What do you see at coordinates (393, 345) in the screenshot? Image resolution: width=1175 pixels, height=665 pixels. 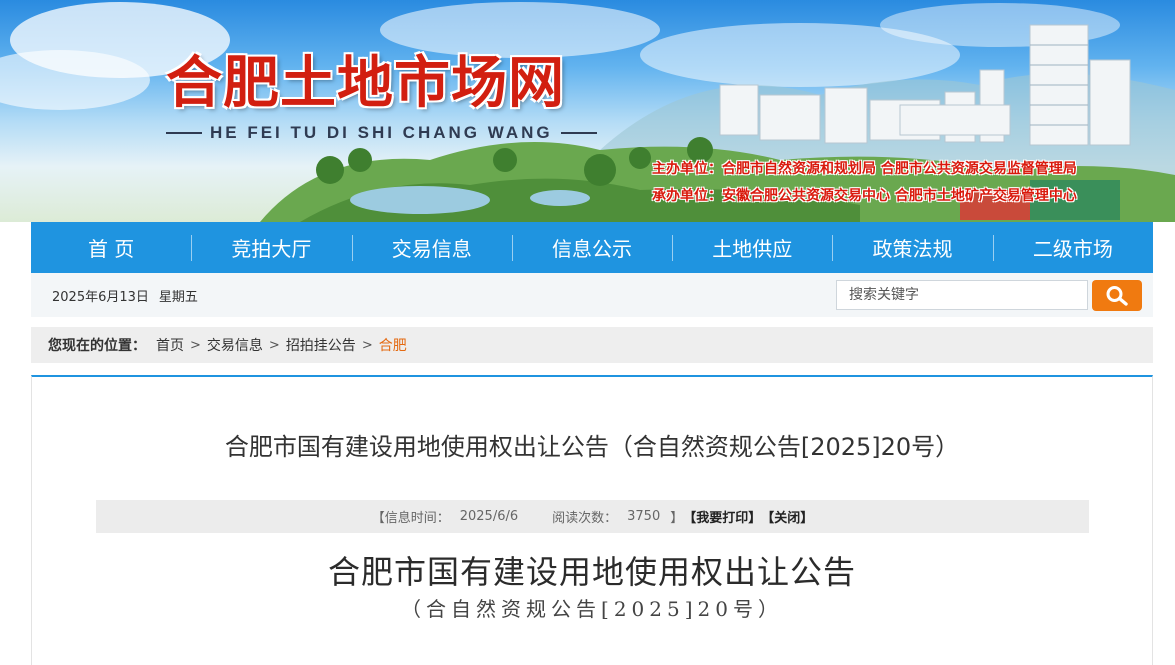 I see `breadcrumb-current: 合肥` at bounding box center [393, 345].